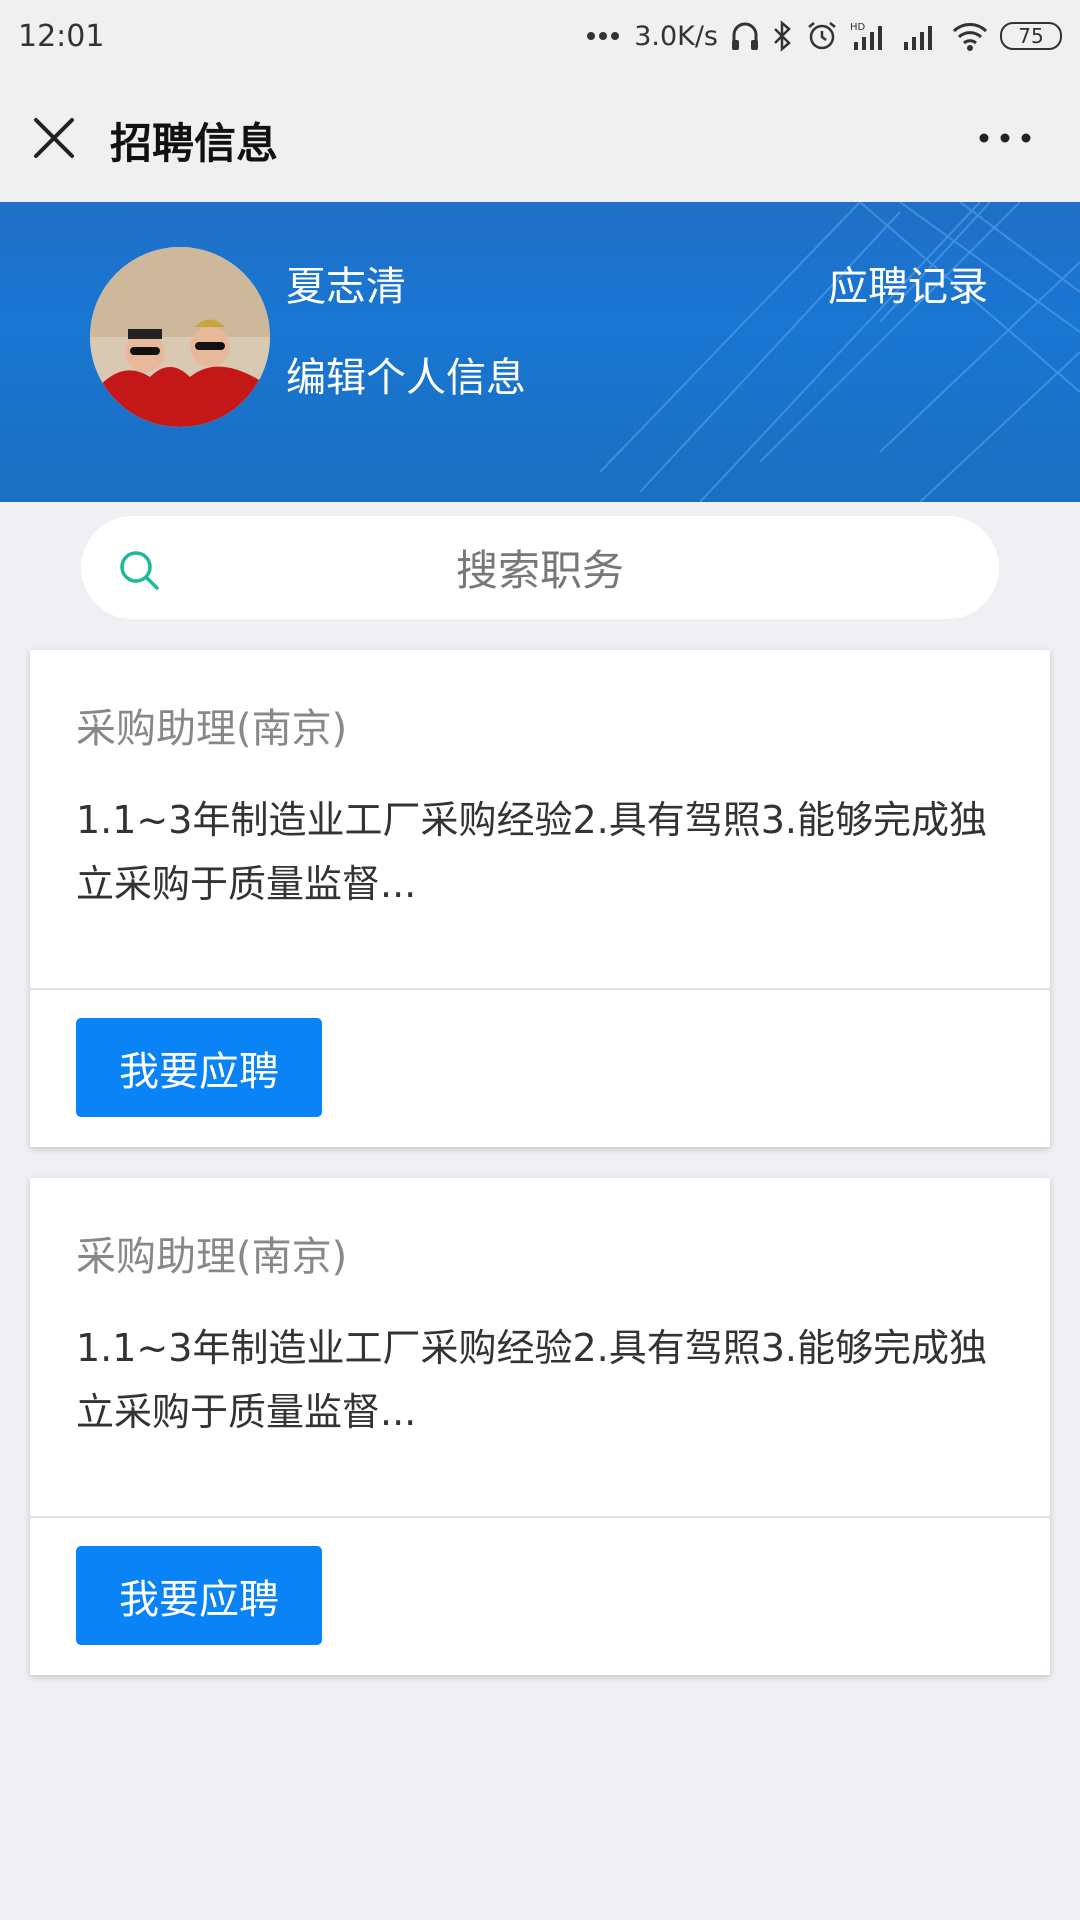  I want to click on search-placeholder: 搜索职务, so click(539, 570).